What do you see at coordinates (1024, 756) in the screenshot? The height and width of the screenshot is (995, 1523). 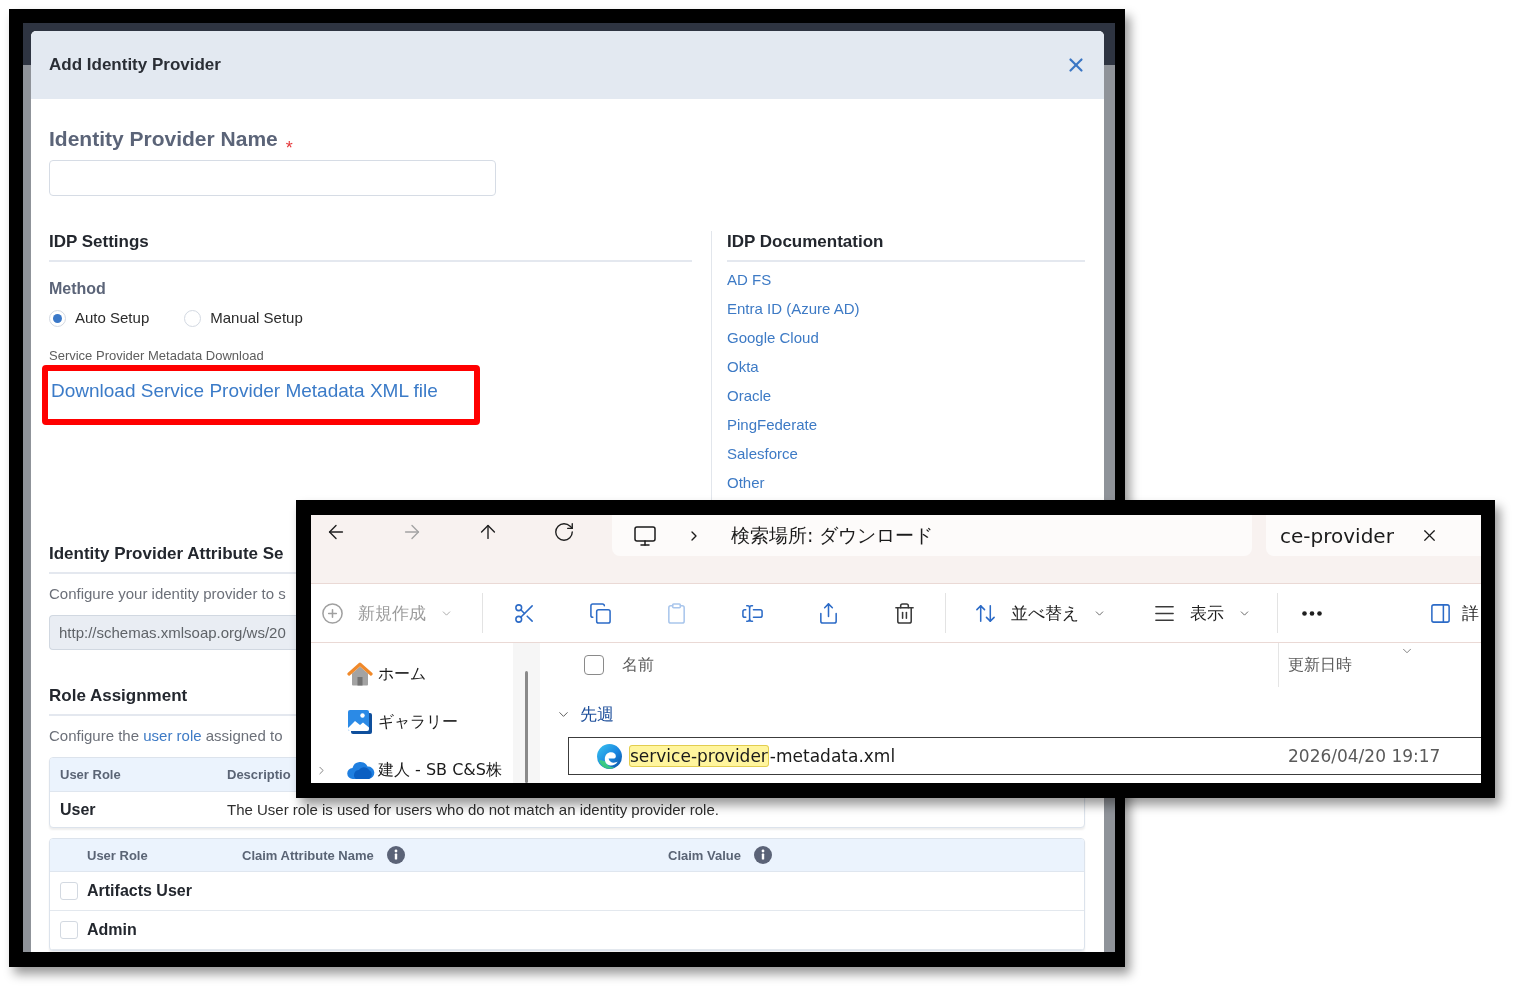 I see `file-row: service-provider-metadata.xml 2026/04/20 19:17` at bounding box center [1024, 756].